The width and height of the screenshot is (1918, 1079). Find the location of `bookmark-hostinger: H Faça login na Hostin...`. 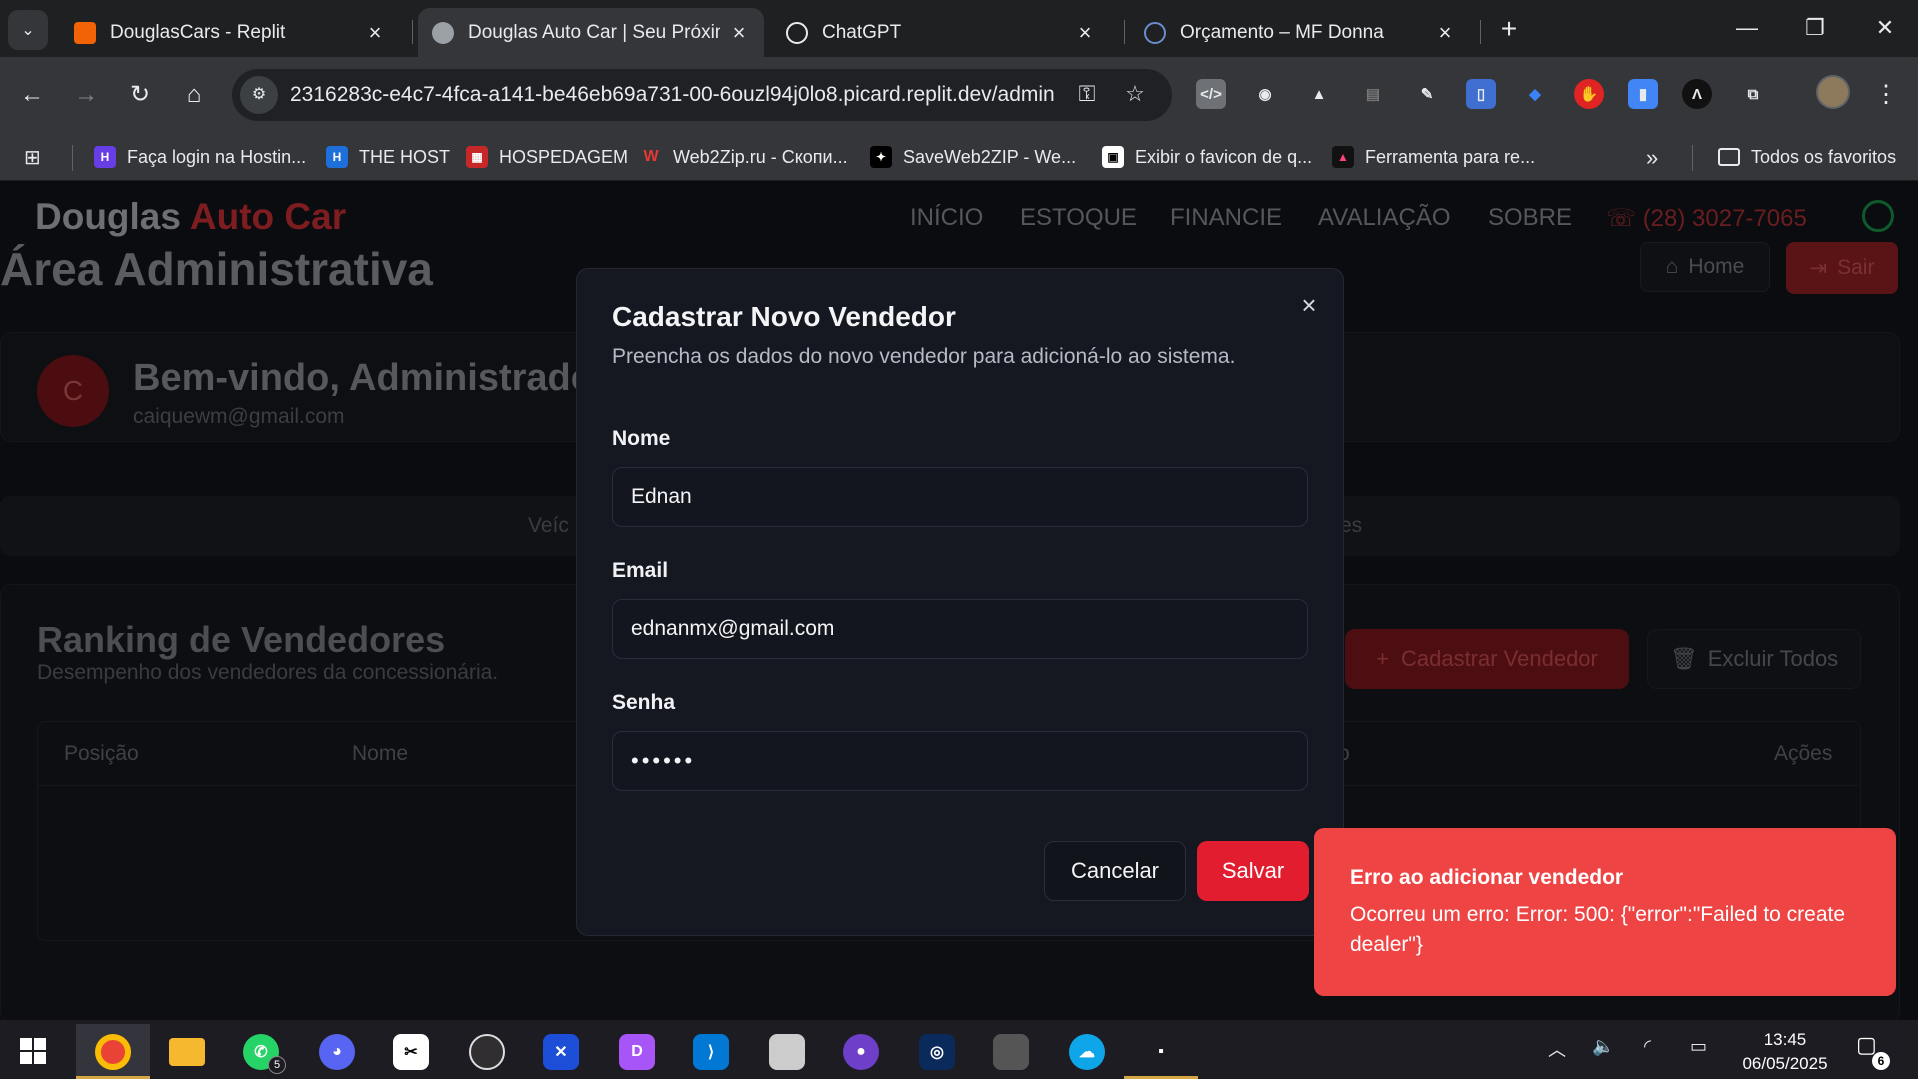

bookmark-hostinger: H Faça login na Hostin... is located at coordinates (200, 157).